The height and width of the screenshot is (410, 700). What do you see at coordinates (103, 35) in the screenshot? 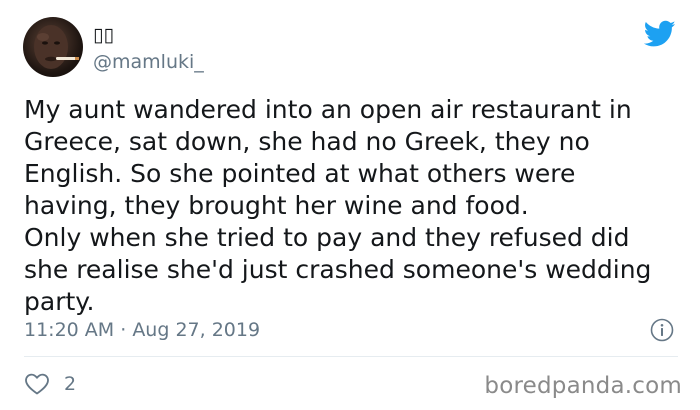
I see `display-name: ▯▯` at bounding box center [103, 35].